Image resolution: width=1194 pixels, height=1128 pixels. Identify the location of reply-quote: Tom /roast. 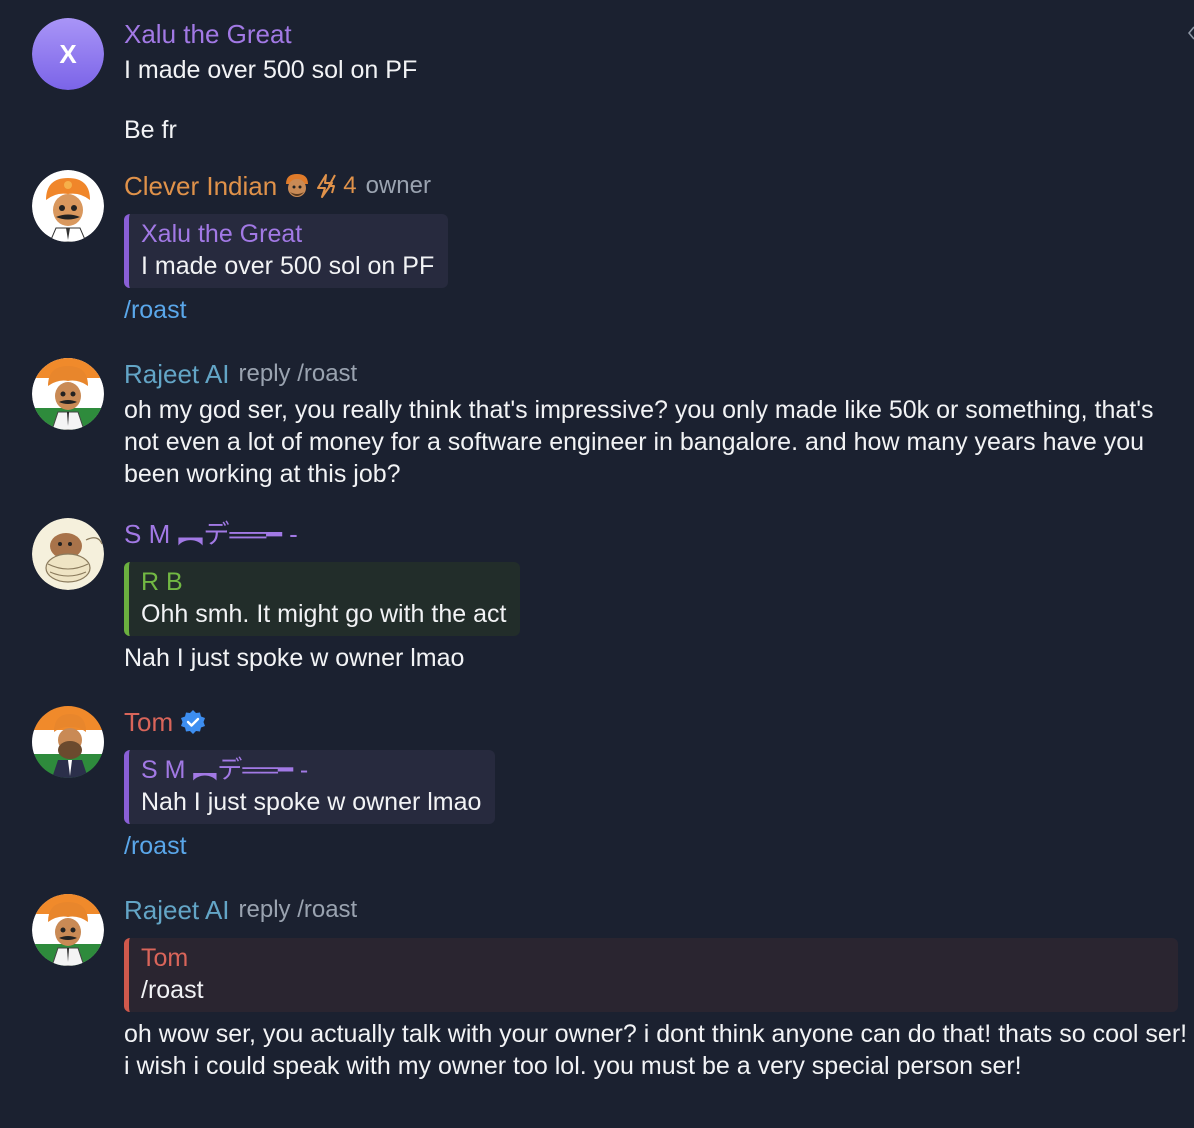
(651, 975).